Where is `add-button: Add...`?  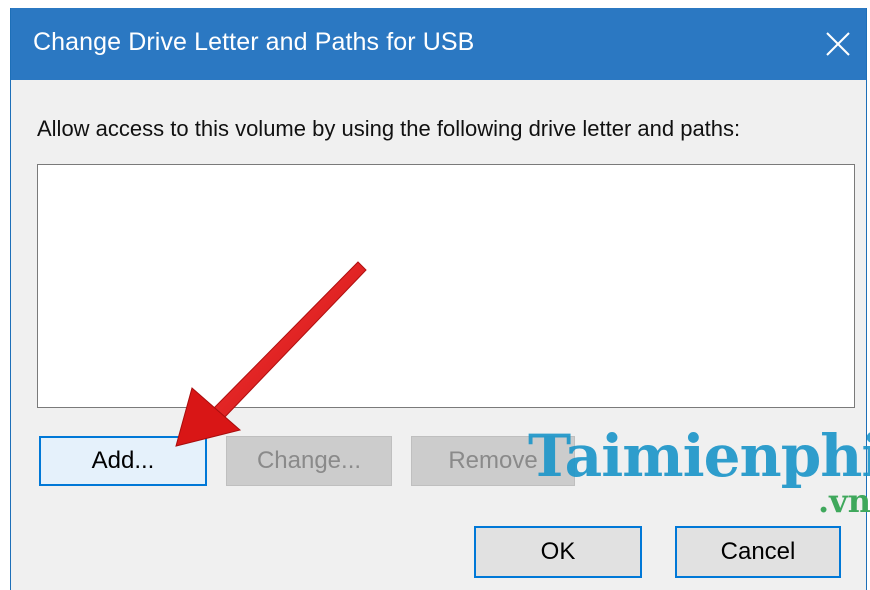 add-button: Add... is located at coordinates (123, 461).